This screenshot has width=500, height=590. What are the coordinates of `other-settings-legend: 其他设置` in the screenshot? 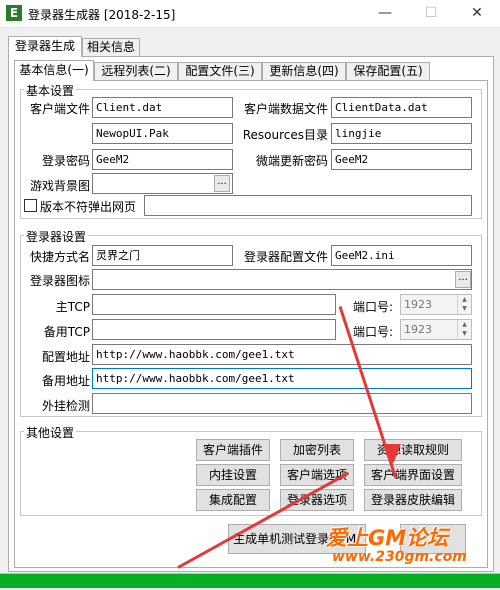 It's located at (50, 432).